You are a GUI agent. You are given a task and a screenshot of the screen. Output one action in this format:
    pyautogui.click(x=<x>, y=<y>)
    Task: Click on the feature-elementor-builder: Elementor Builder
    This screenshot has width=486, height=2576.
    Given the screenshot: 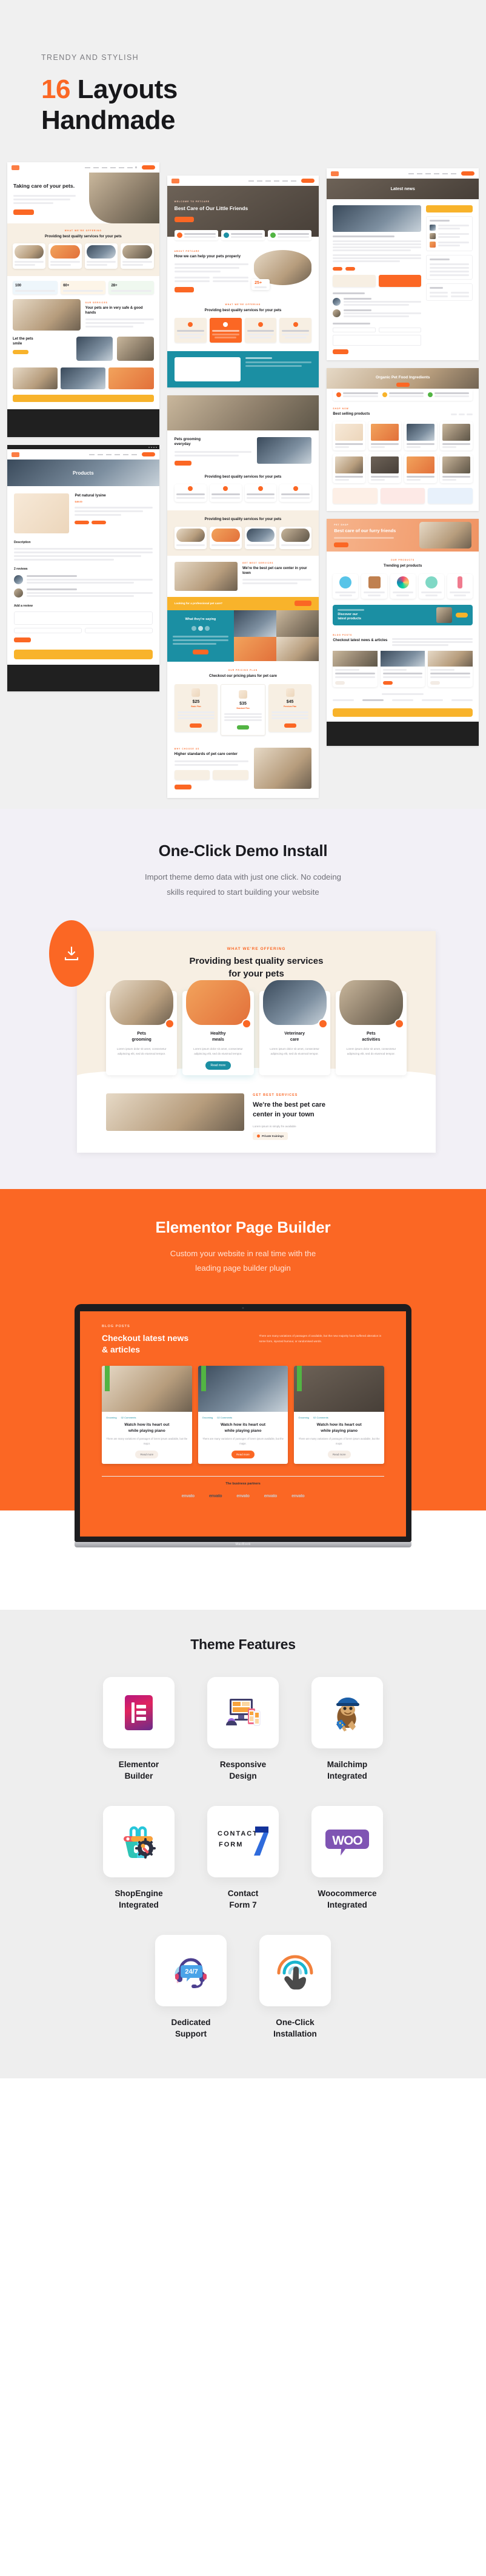 What is the action you would take?
    pyautogui.click(x=138, y=1729)
    